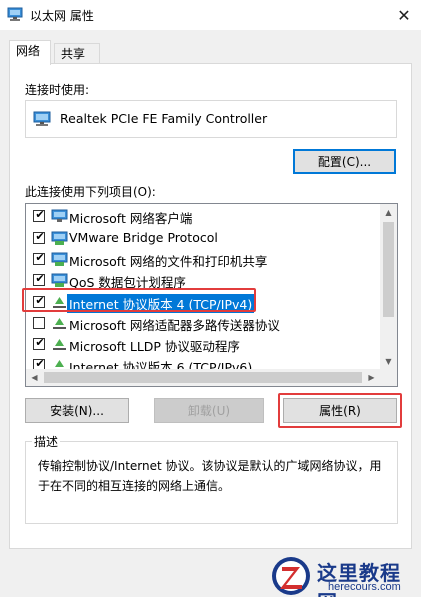 The width and height of the screenshot is (421, 597). I want to click on item-checkbox, so click(39, 323).